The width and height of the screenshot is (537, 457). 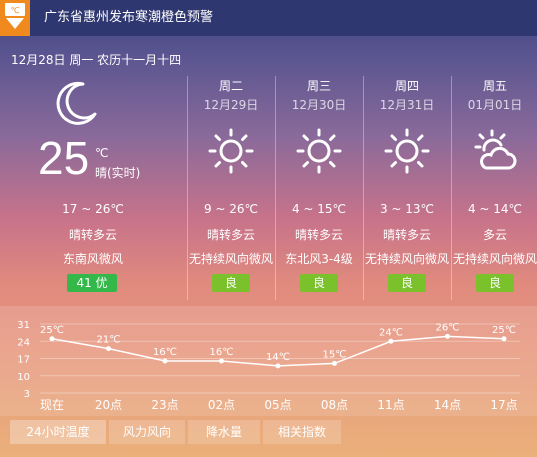 What do you see at coordinates (495, 105) in the screenshot?
I see `day-date: 01月01日` at bounding box center [495, 105].